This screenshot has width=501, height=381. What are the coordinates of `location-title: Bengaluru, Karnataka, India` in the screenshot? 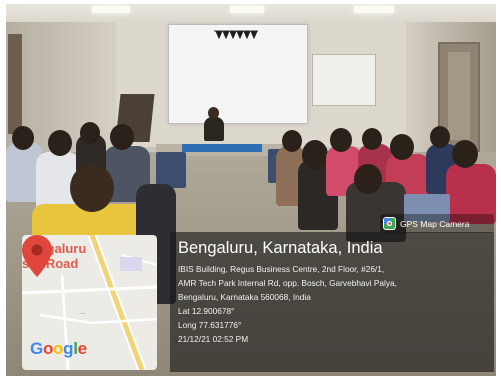 It's located at (280, 248).